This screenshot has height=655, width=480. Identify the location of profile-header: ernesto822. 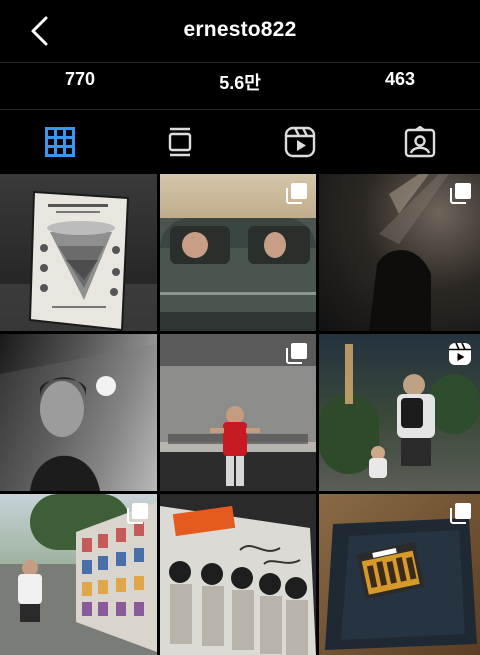
(240, 31).